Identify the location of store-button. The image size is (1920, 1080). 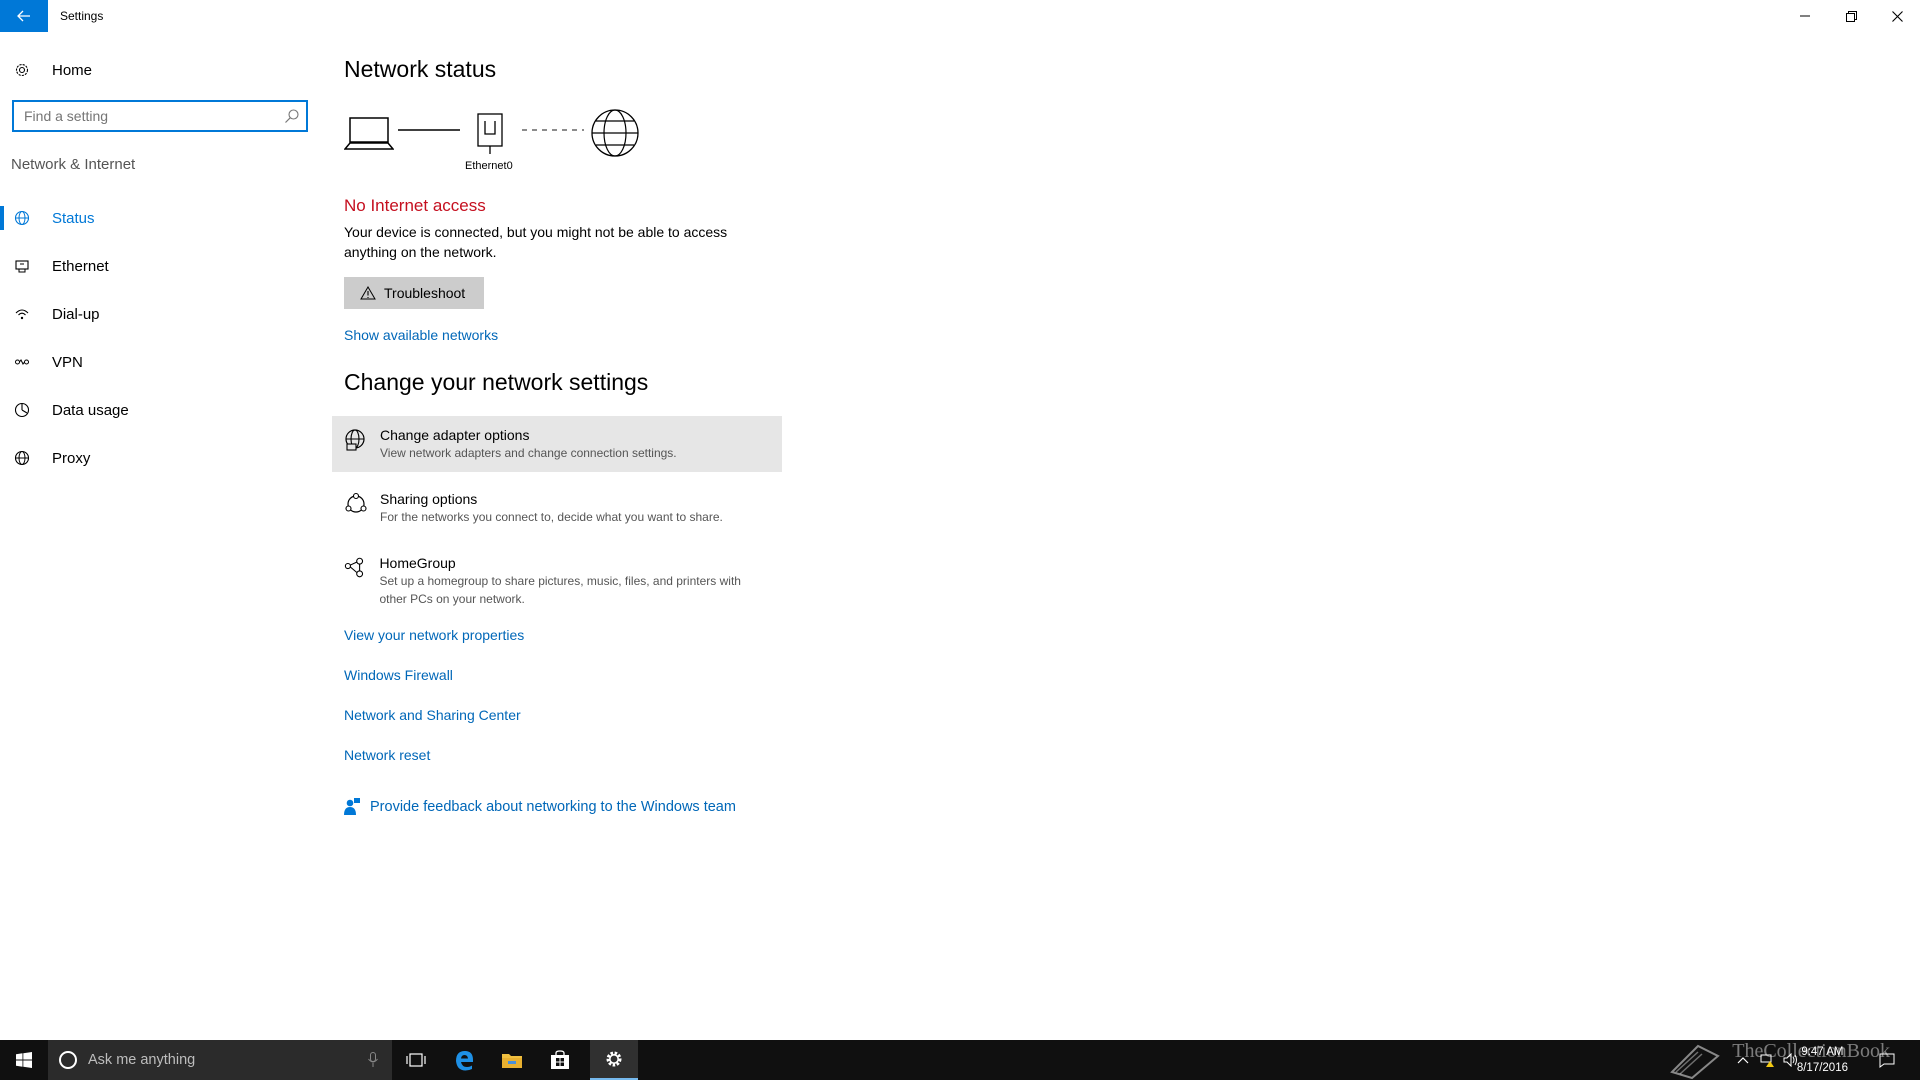
(560, 1060).